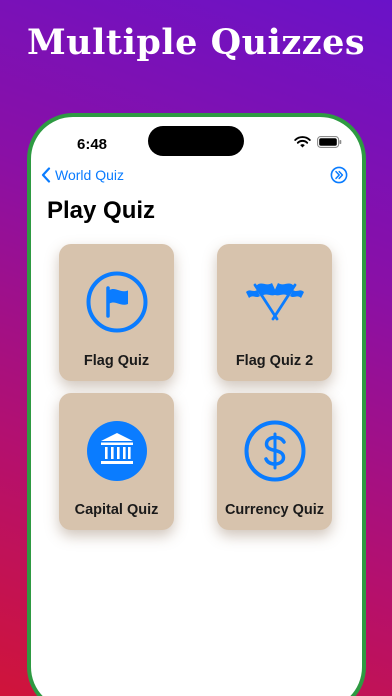 This screenshot has height=696, width=392. I want to click on tile-label: Flag Quiz, so click(116, 361).